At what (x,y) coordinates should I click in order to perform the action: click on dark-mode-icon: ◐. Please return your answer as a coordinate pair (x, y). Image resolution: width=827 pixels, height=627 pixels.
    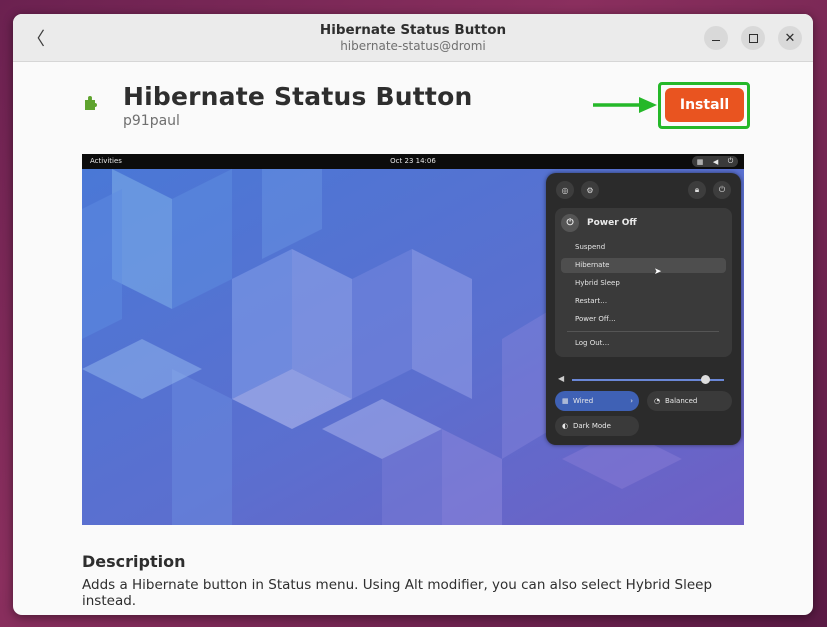
    Looking at the image, I should click on (565, 426).